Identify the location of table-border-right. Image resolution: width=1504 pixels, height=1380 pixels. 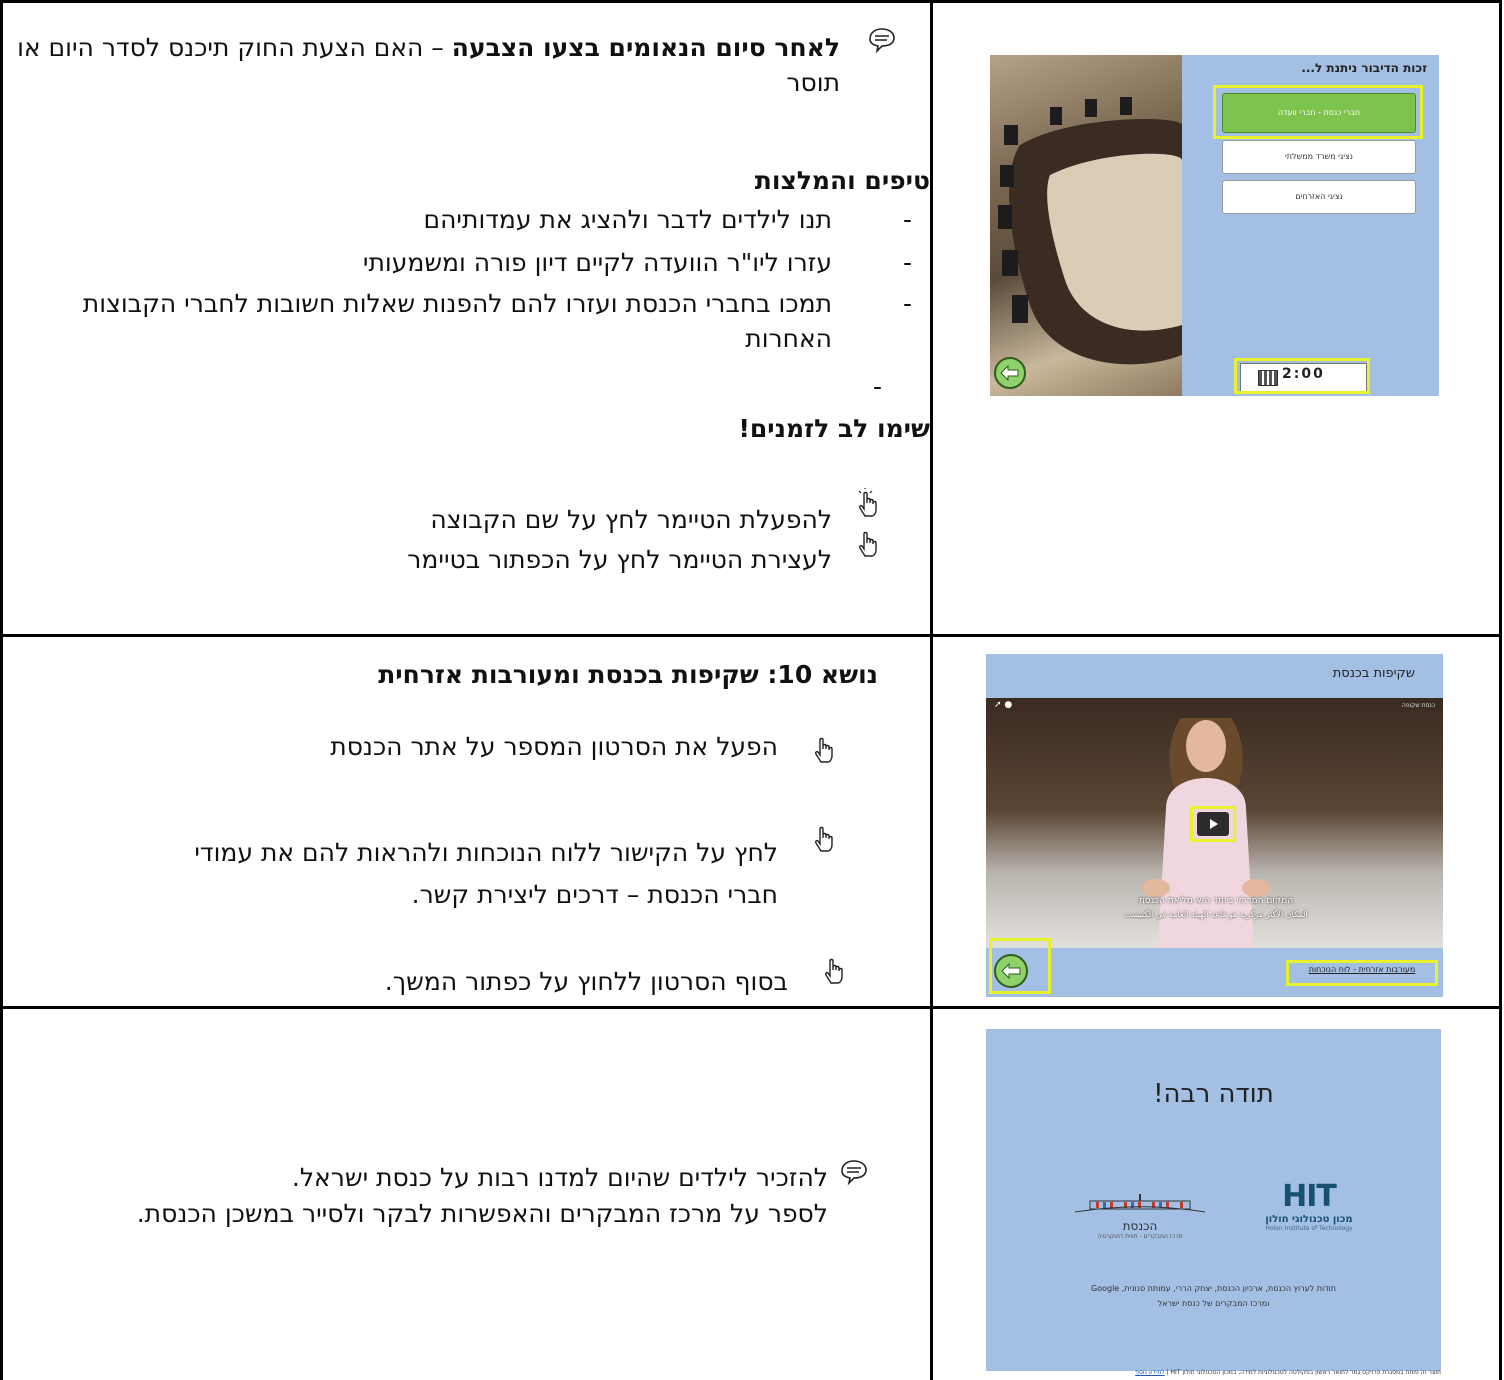
(1500, 690).